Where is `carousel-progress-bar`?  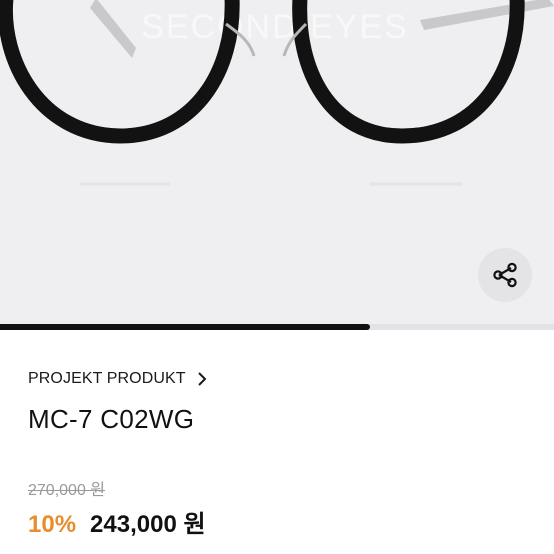 carousel-progress-bar is located at coordinates (277, 327).